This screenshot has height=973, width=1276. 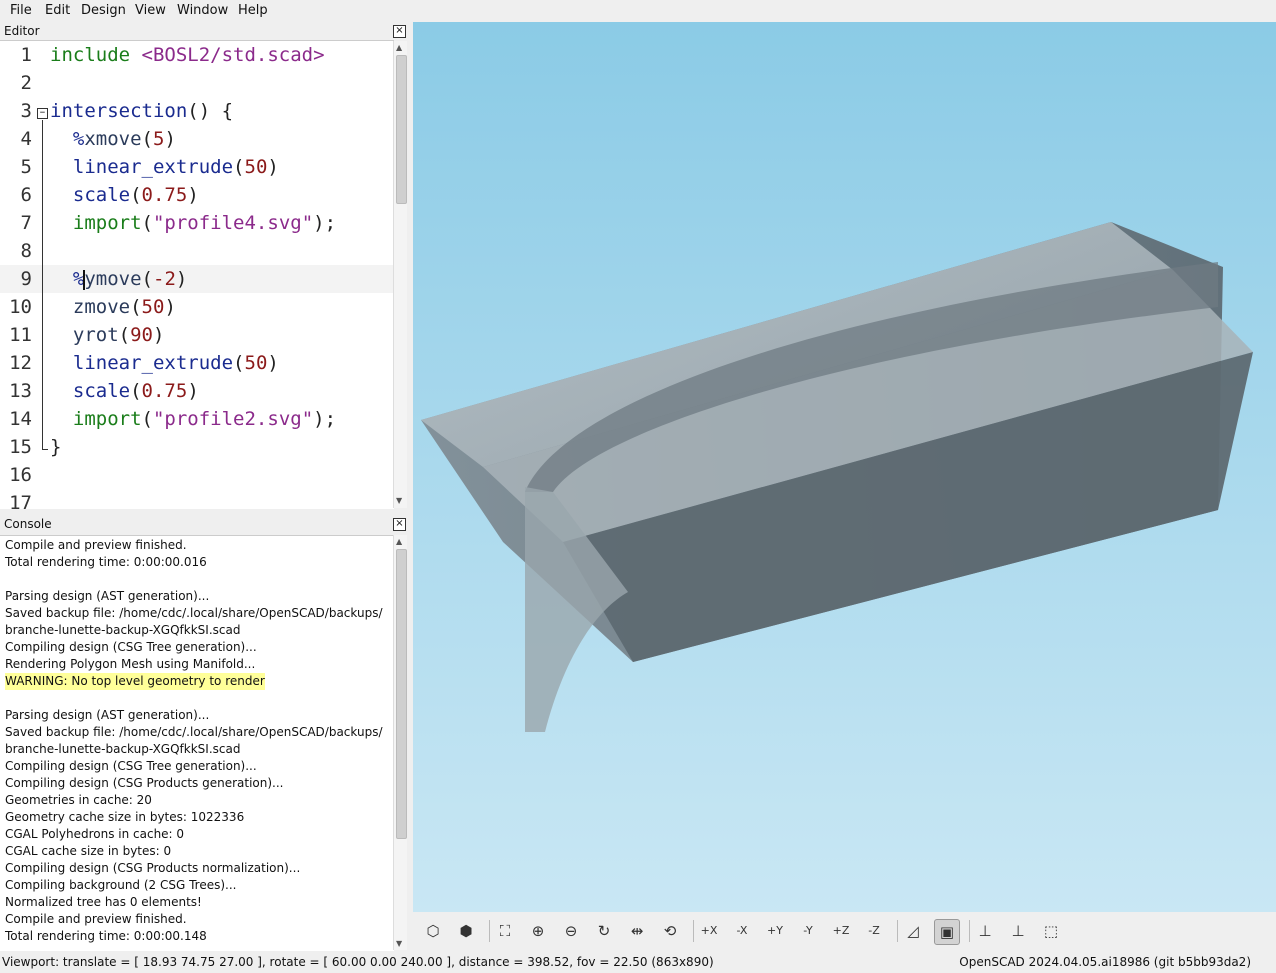 What do you see at coordinates (399, 31) in the screenshot?
I see `editor-close-icon: ×` at bounding box center [399, 31].